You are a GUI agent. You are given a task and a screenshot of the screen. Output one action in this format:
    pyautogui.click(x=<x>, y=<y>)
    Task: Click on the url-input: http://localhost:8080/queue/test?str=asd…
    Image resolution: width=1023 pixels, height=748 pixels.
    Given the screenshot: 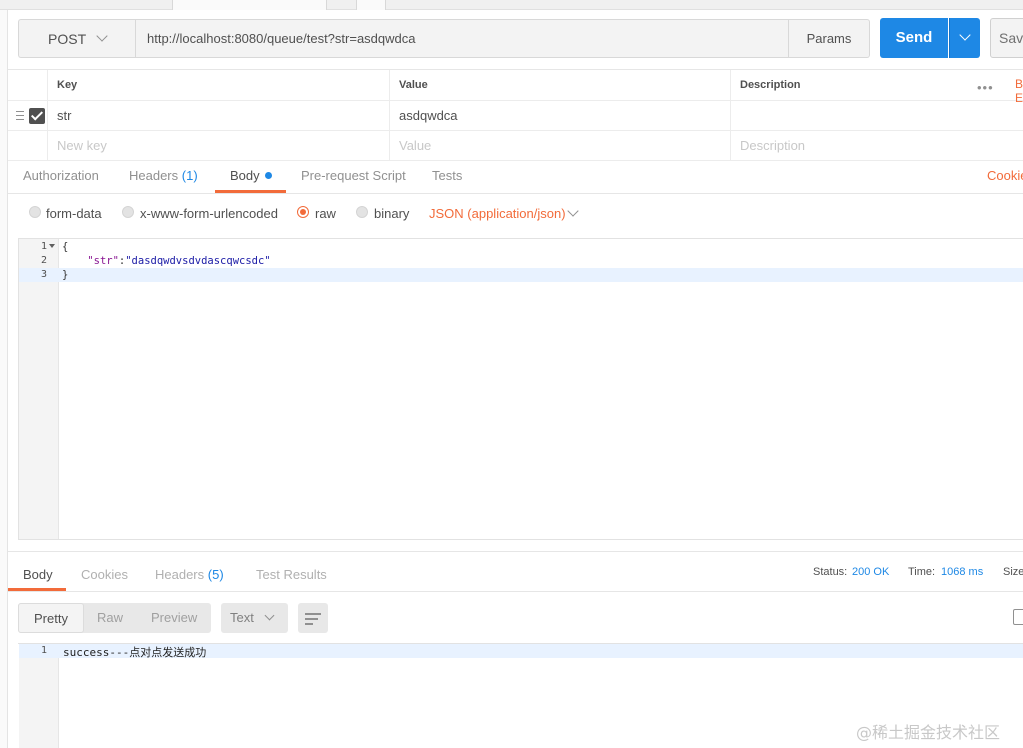 What is the action you would take?
    pyautogui.click(x=462, y=38)
    